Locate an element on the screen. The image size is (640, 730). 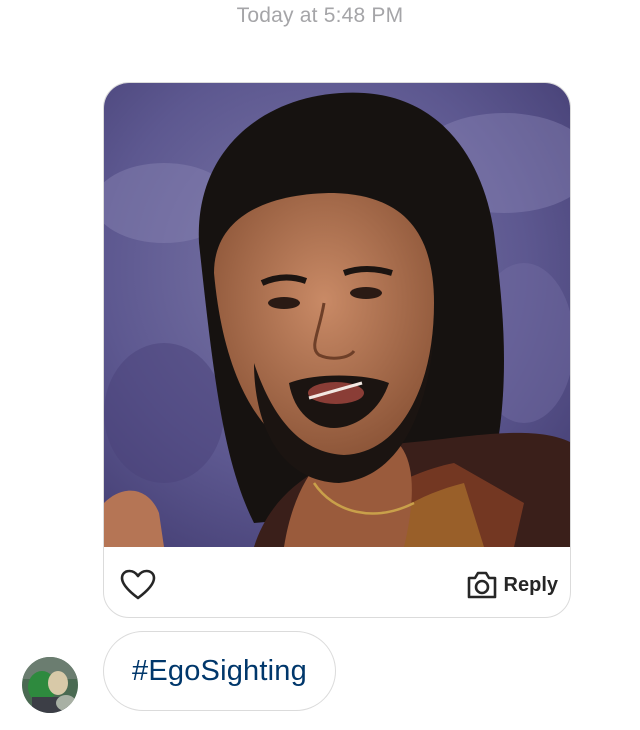
sender-avatar is located at coordinates (50, 685).